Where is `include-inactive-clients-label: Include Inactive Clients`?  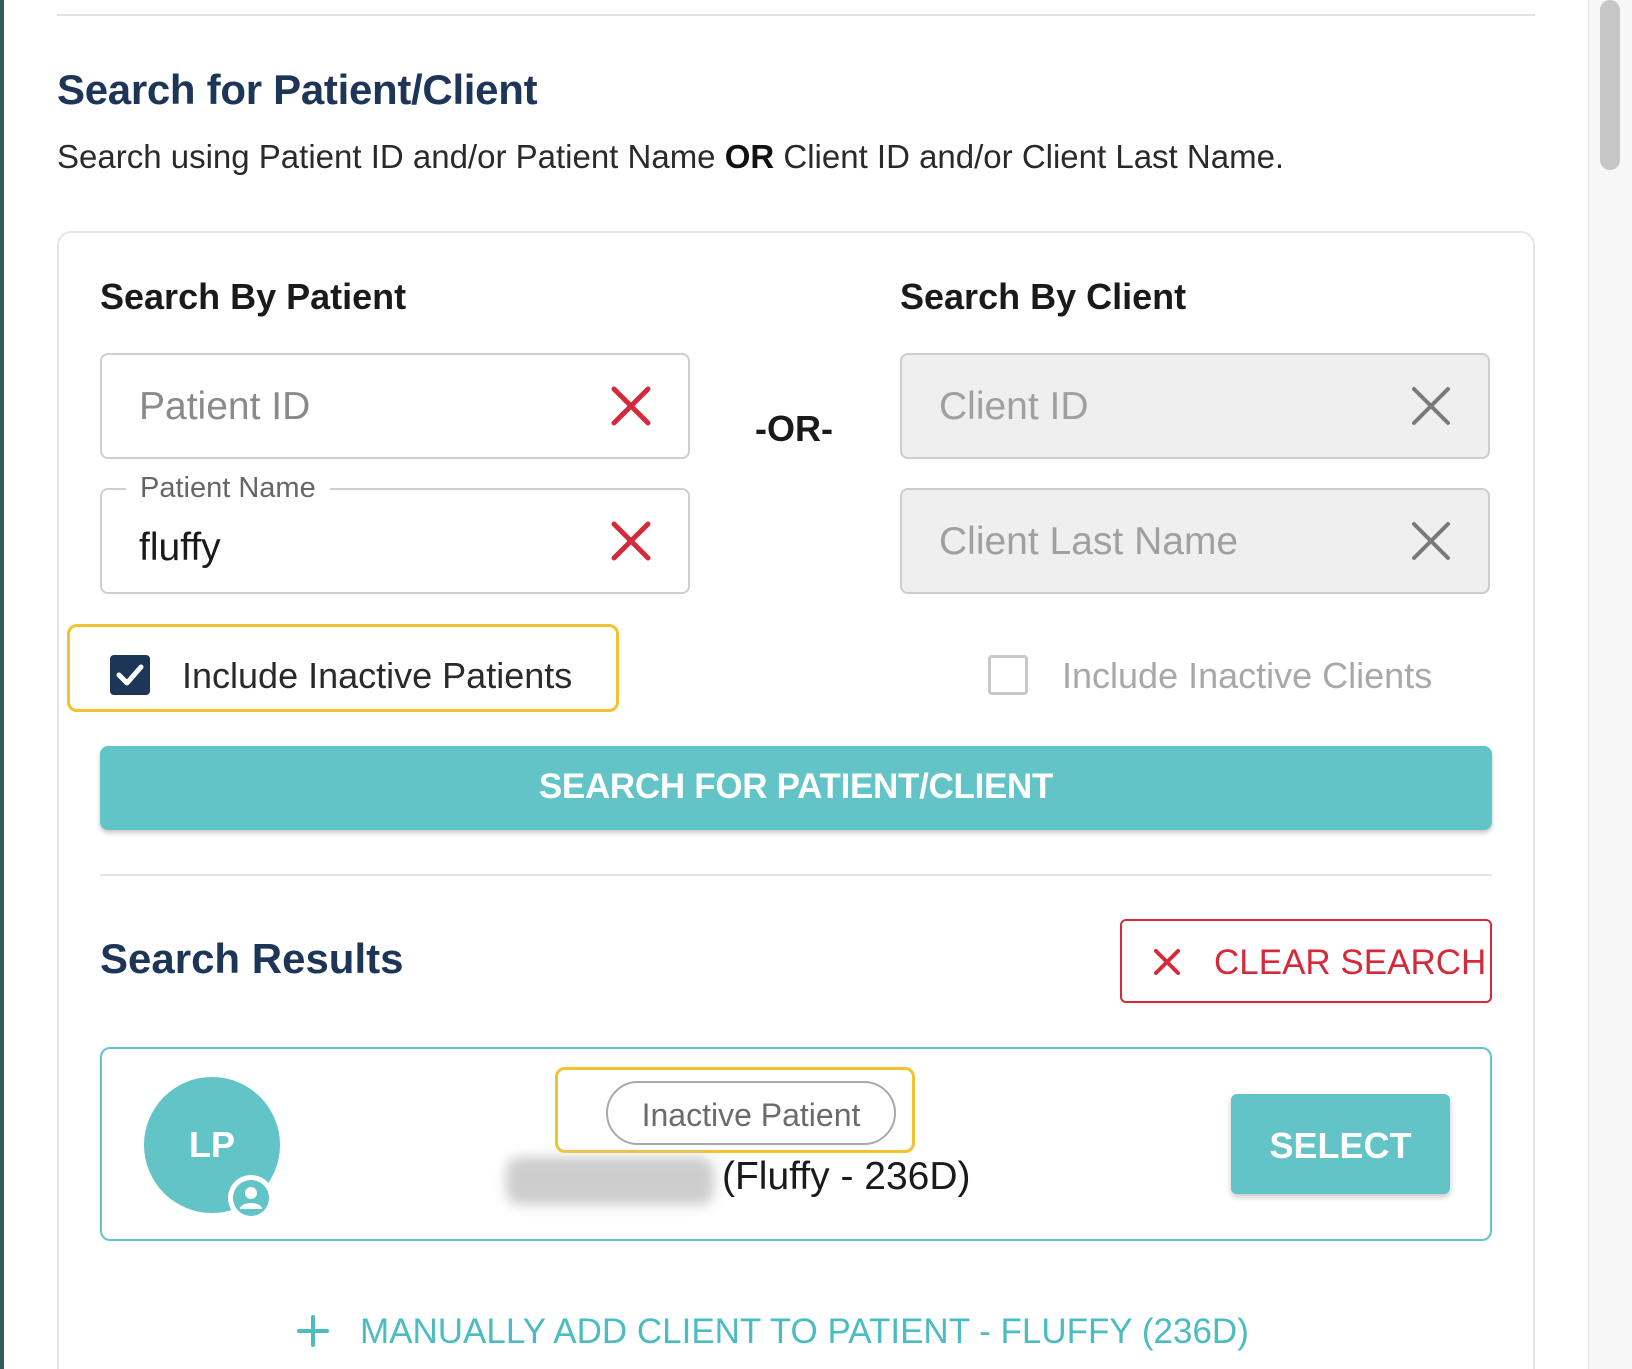 include-inactive-clients-label: Include Inactive Clients is located at coordinates (1247, 676).